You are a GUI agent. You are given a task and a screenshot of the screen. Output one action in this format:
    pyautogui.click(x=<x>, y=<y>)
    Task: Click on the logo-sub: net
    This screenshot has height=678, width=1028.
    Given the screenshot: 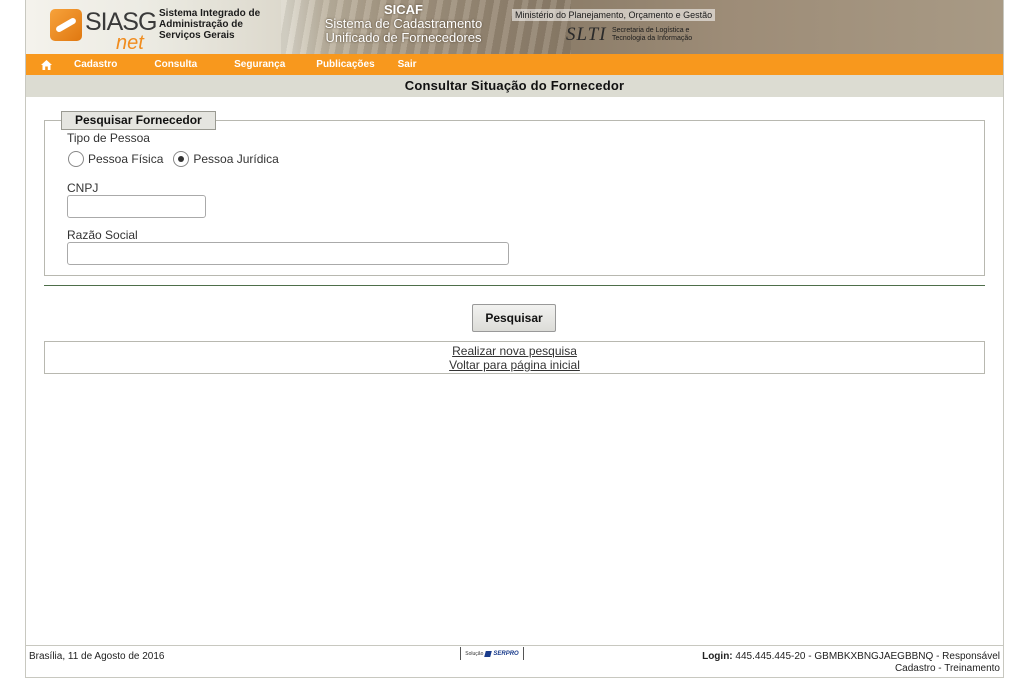 What is the action you would take?
    pyautogui.click(x=130, y=43)
    